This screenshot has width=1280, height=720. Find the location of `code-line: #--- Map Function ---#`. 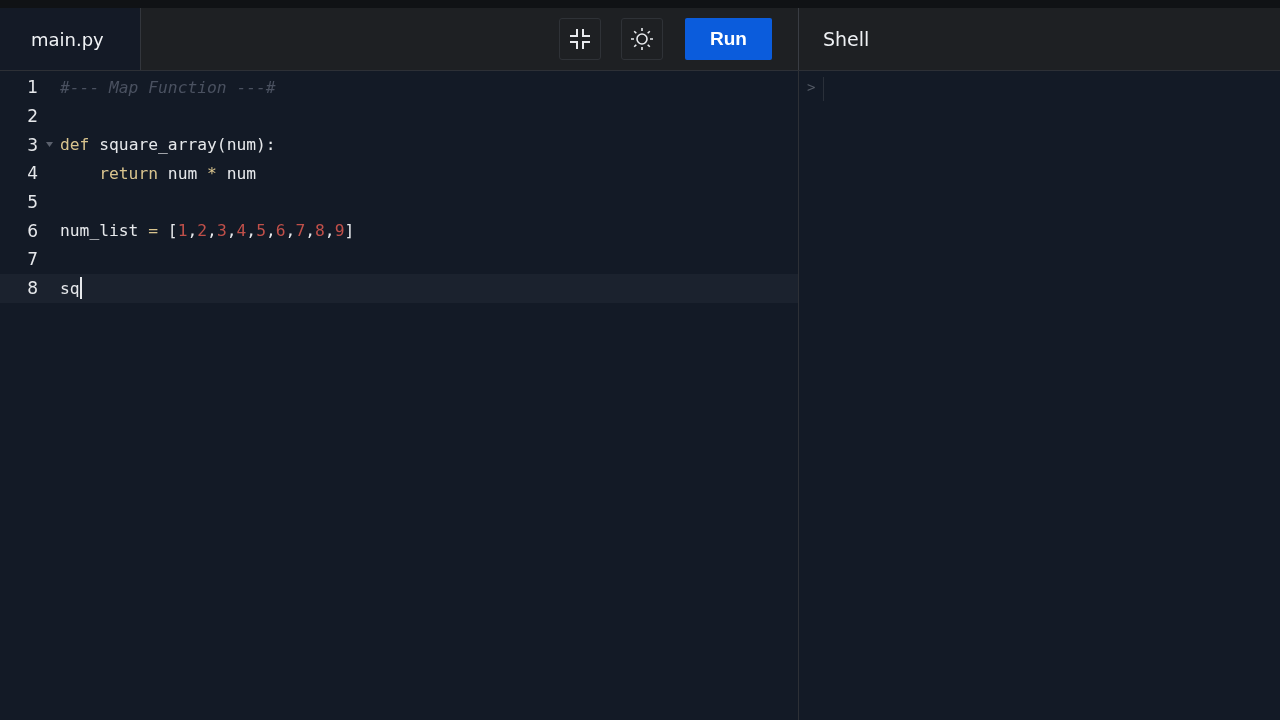

code-line: #--- Map Function ---# is located at coordinates (168, 87).